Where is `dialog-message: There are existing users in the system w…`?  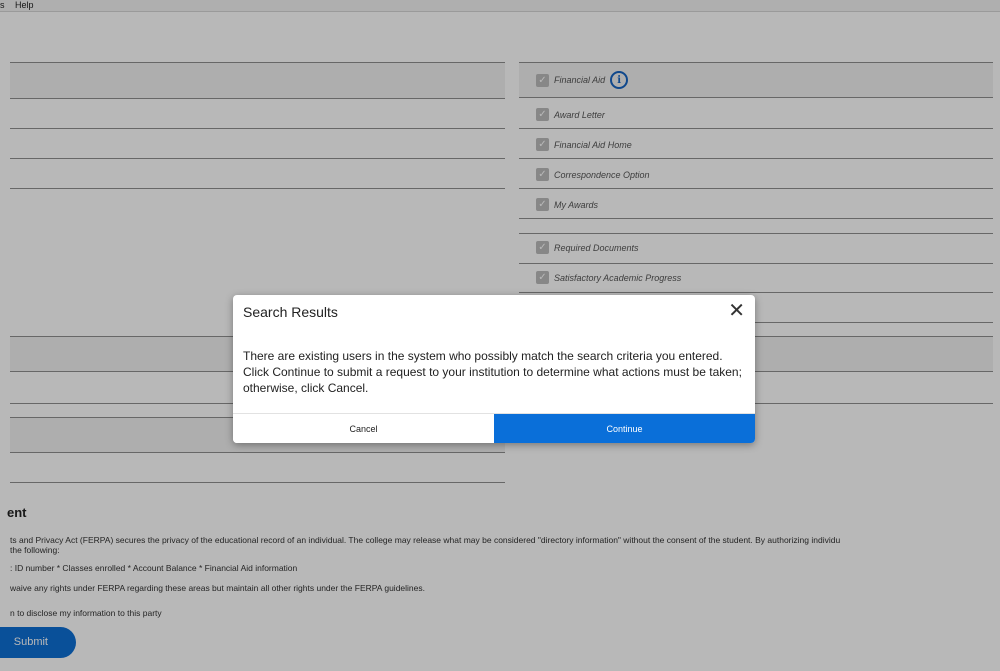
dialog-message: There are existing users in the system w… is located at coordinates (492, 372).